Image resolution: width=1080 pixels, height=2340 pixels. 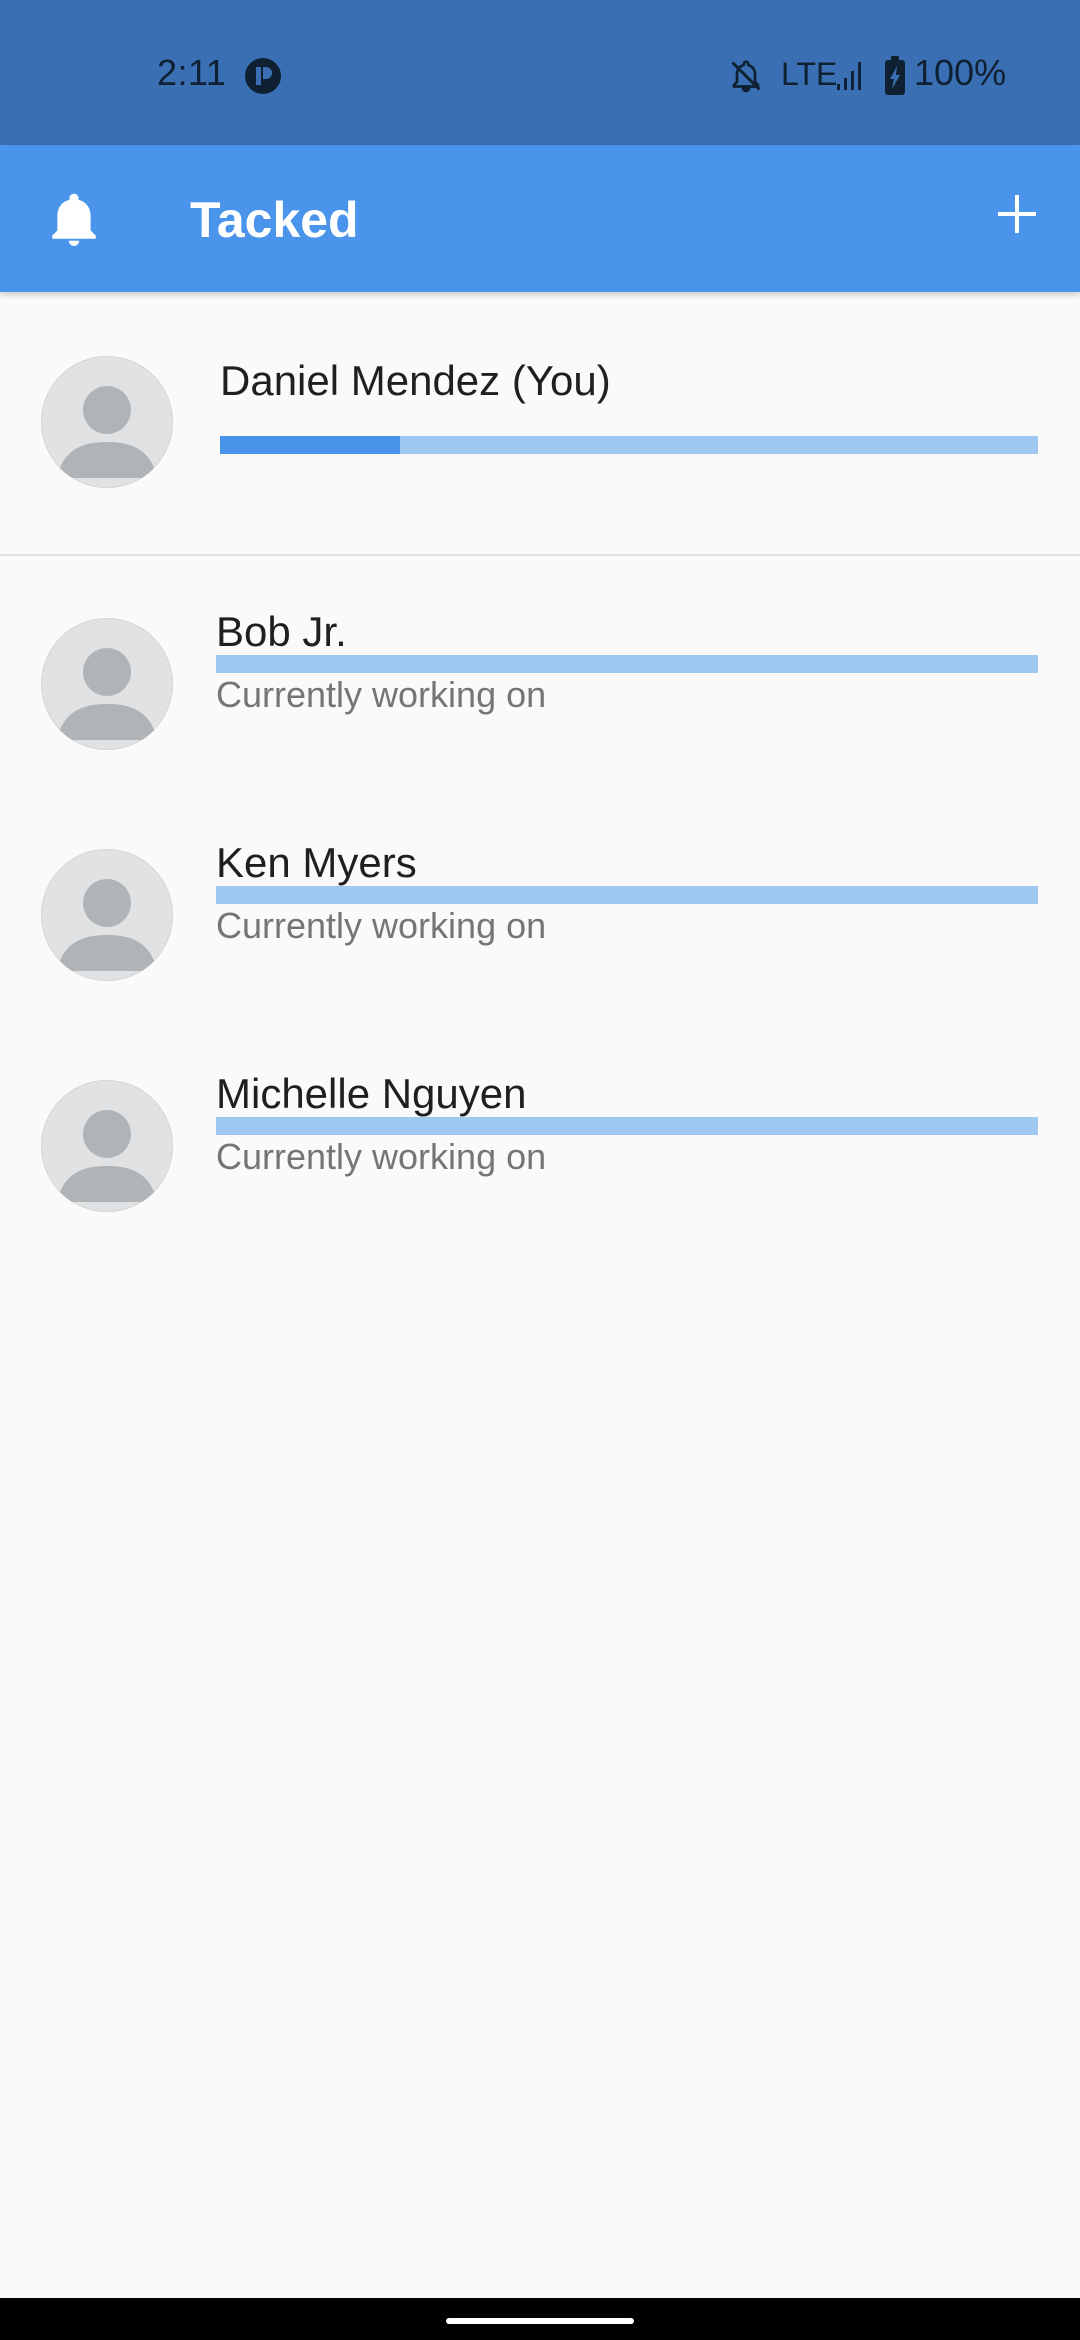 I want to click on team-member-name: Bob Jr., so click(x=281, y=631).